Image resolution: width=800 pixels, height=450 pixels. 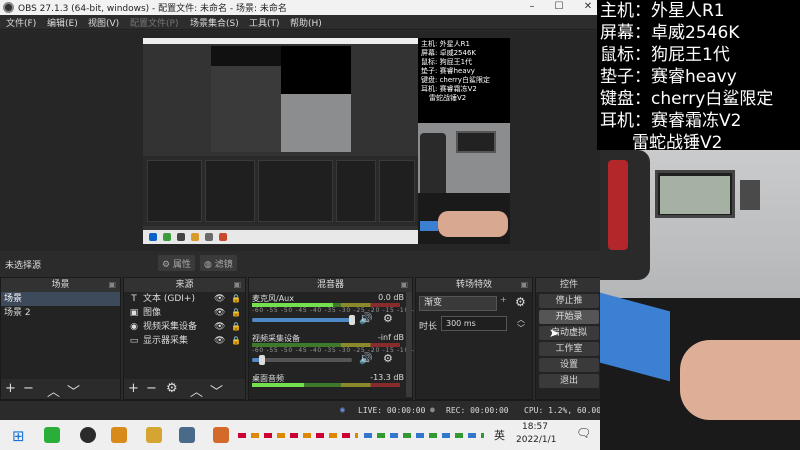 I want to click on menu-view: 视图(V), so click(x=103, y=22).